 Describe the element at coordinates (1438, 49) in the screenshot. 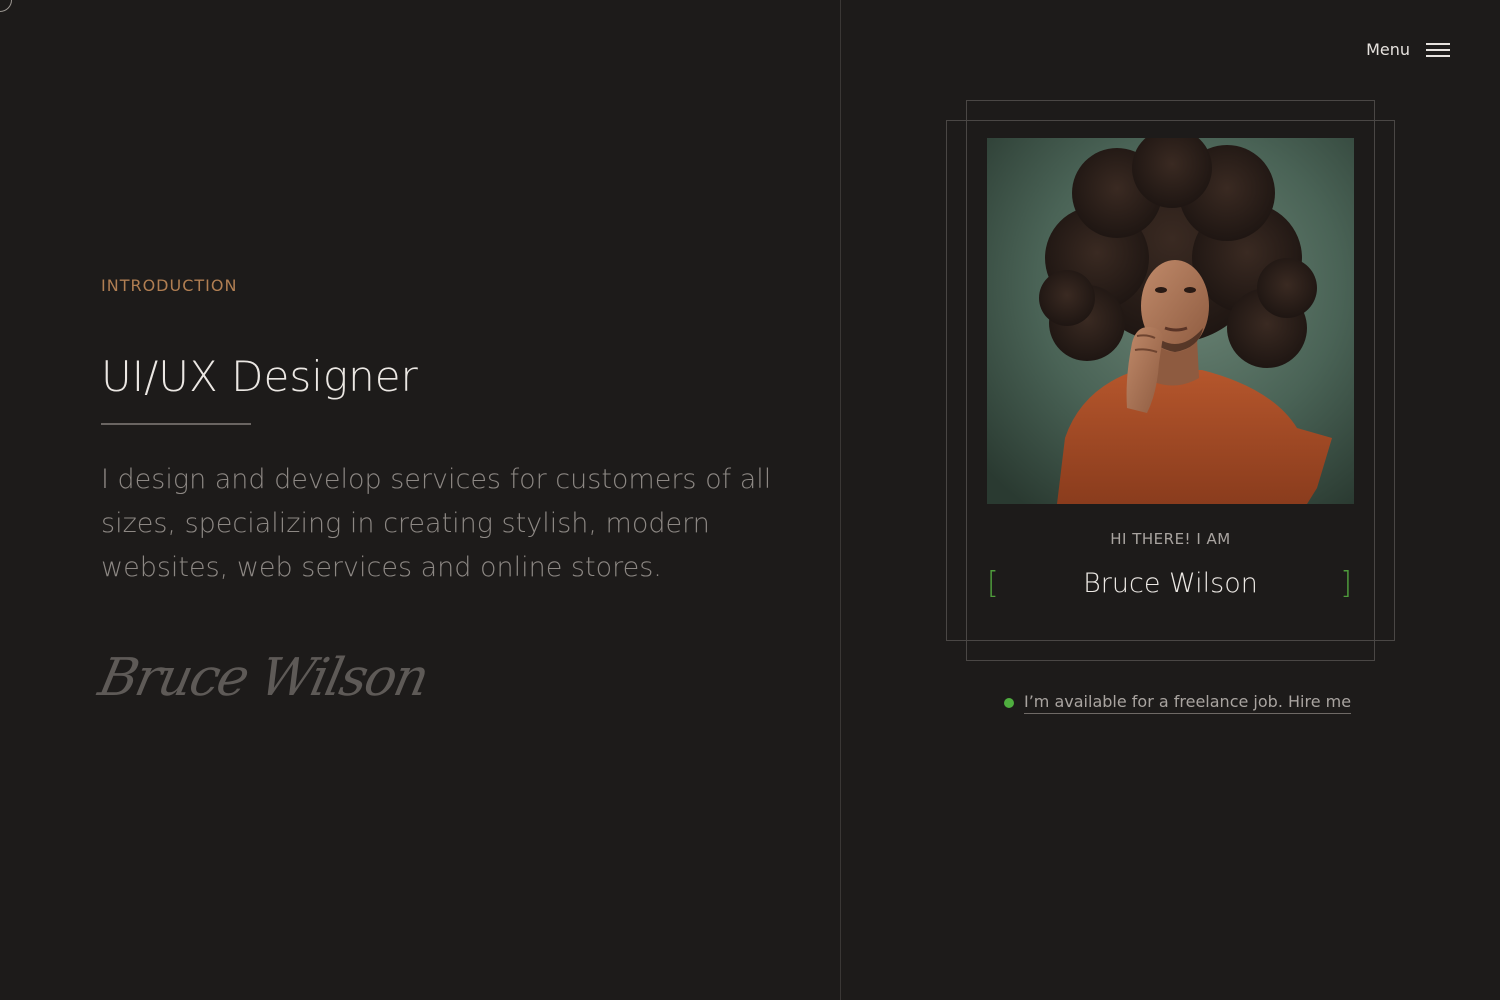

I see `hamburger-icon` at that location.